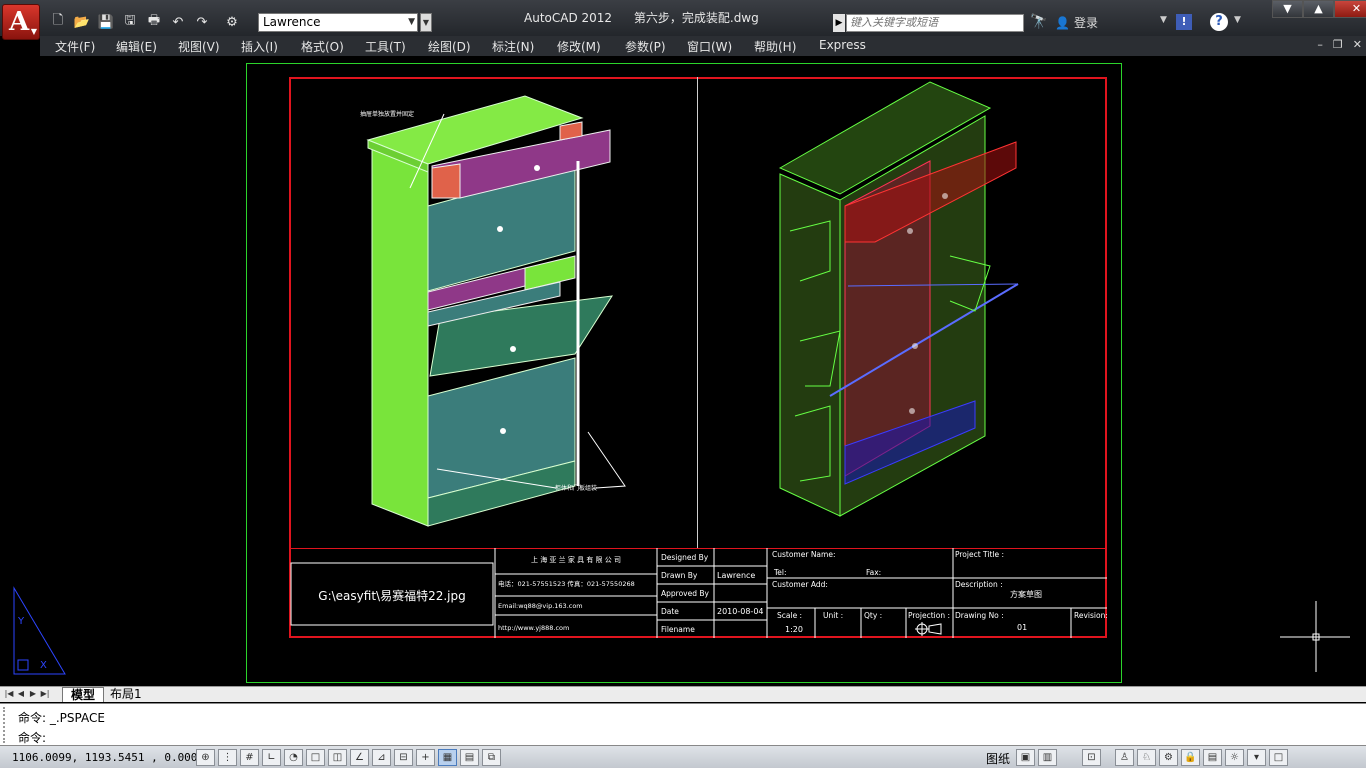  Describe the element at coordinates (106, 22) in the screenshot. I see `save-icon: 💾` at that location.